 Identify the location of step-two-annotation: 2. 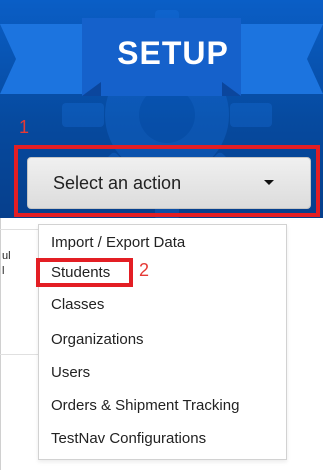
(144, 270).